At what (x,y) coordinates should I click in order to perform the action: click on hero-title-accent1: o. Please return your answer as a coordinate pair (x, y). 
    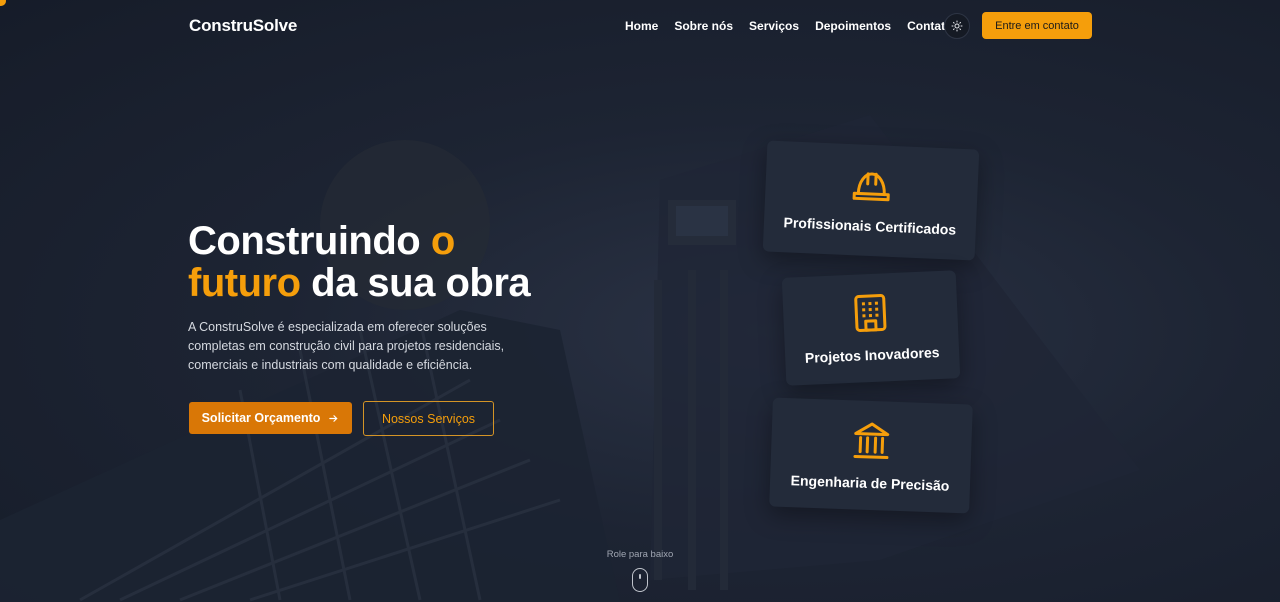
    Looking at the image, I should click on (442, 241).